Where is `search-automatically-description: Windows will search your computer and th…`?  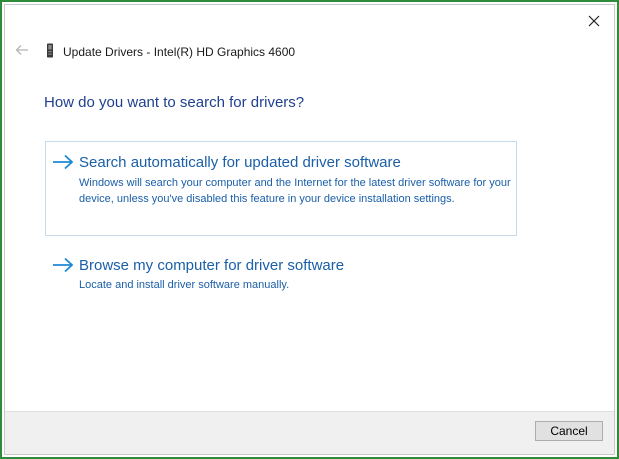
search-automatically-description: Windows will search your computer and th… is located at coordinates (295, 191).